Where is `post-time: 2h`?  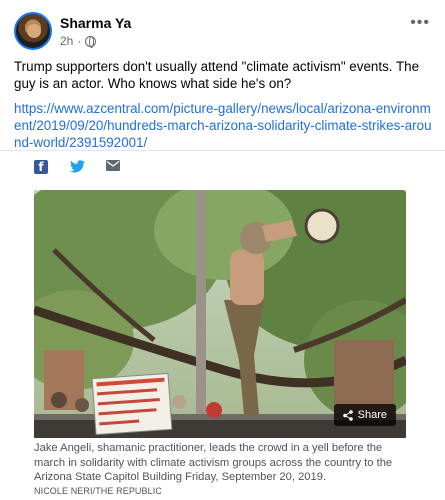
post-time: 2h is located at coordinates (66, 41).